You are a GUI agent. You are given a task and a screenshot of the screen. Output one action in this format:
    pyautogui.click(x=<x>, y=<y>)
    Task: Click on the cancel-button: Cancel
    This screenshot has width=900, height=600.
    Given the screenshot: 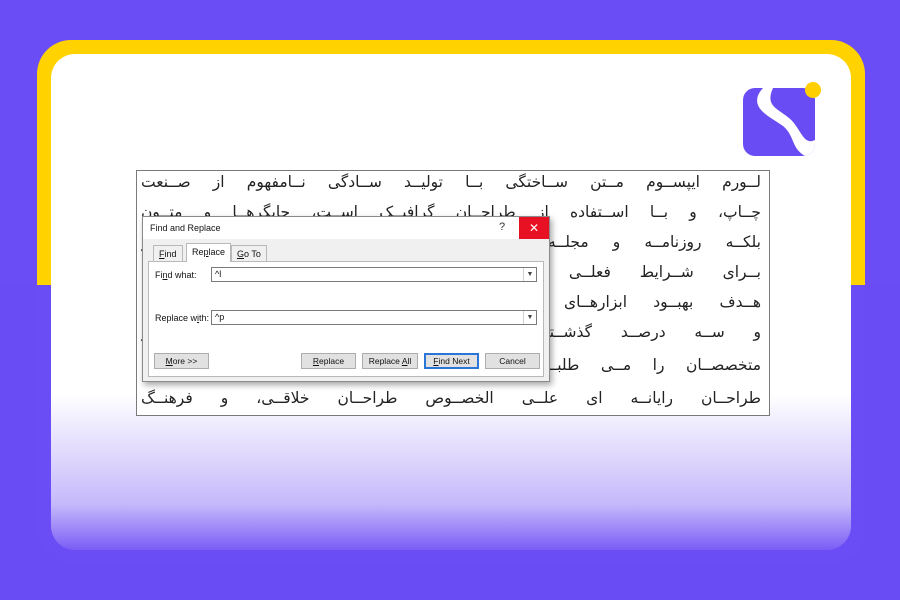 What is the action you would take?
    pyautogui.click(x=512, y=361)
    